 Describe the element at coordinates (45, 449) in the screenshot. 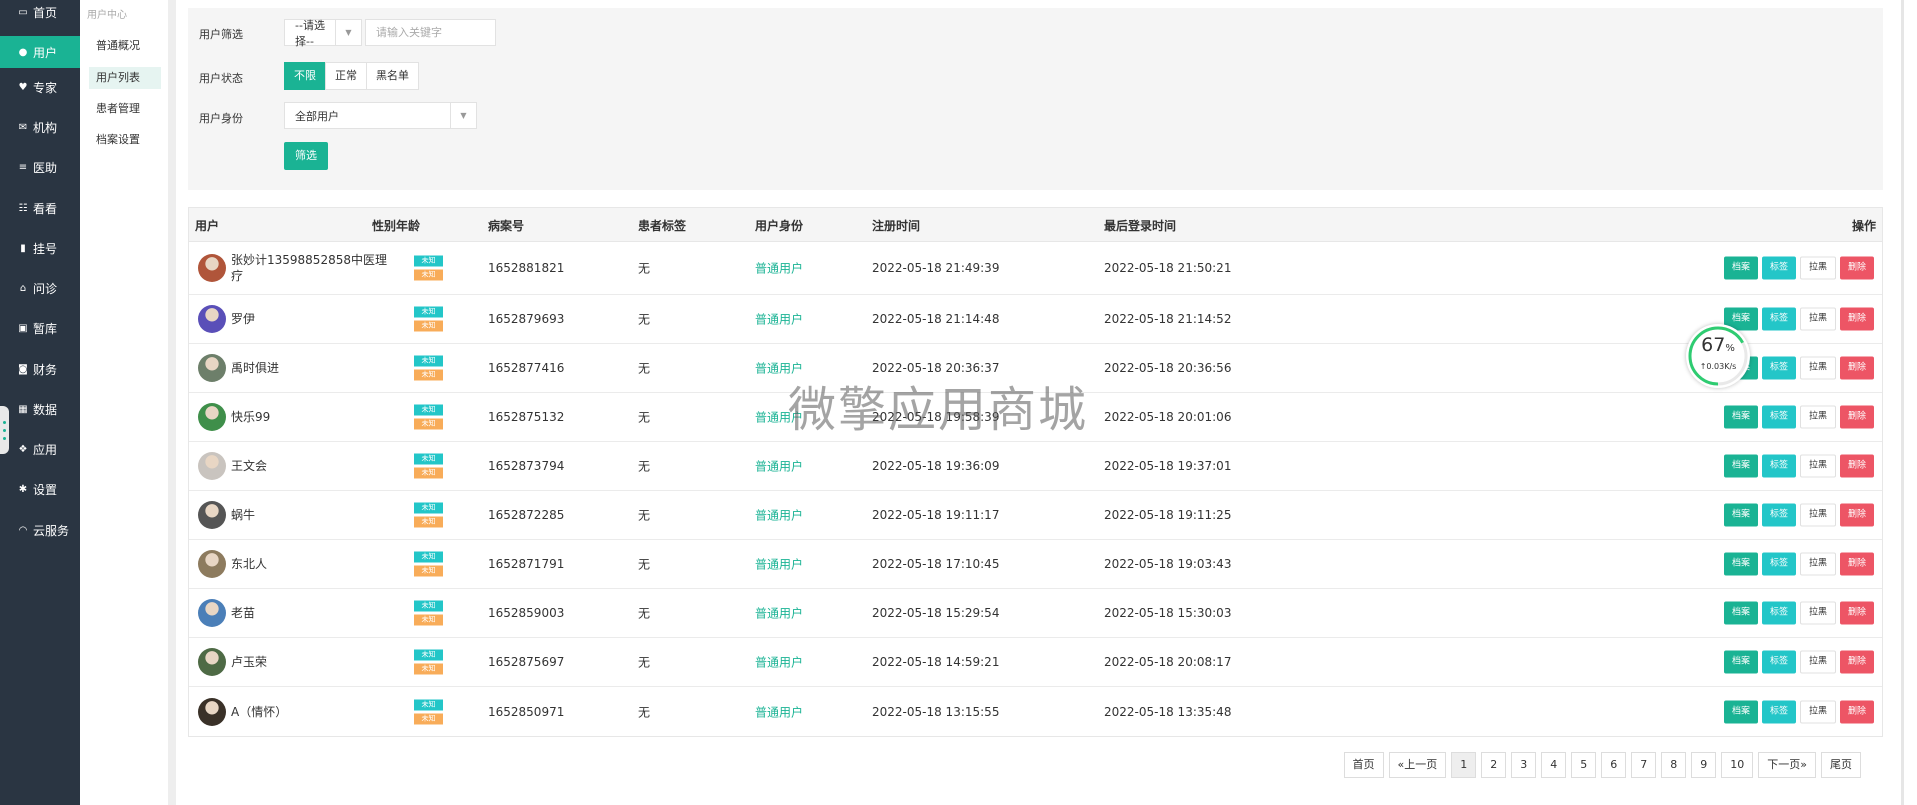

I see `nav-item-label: 应用` at that location.